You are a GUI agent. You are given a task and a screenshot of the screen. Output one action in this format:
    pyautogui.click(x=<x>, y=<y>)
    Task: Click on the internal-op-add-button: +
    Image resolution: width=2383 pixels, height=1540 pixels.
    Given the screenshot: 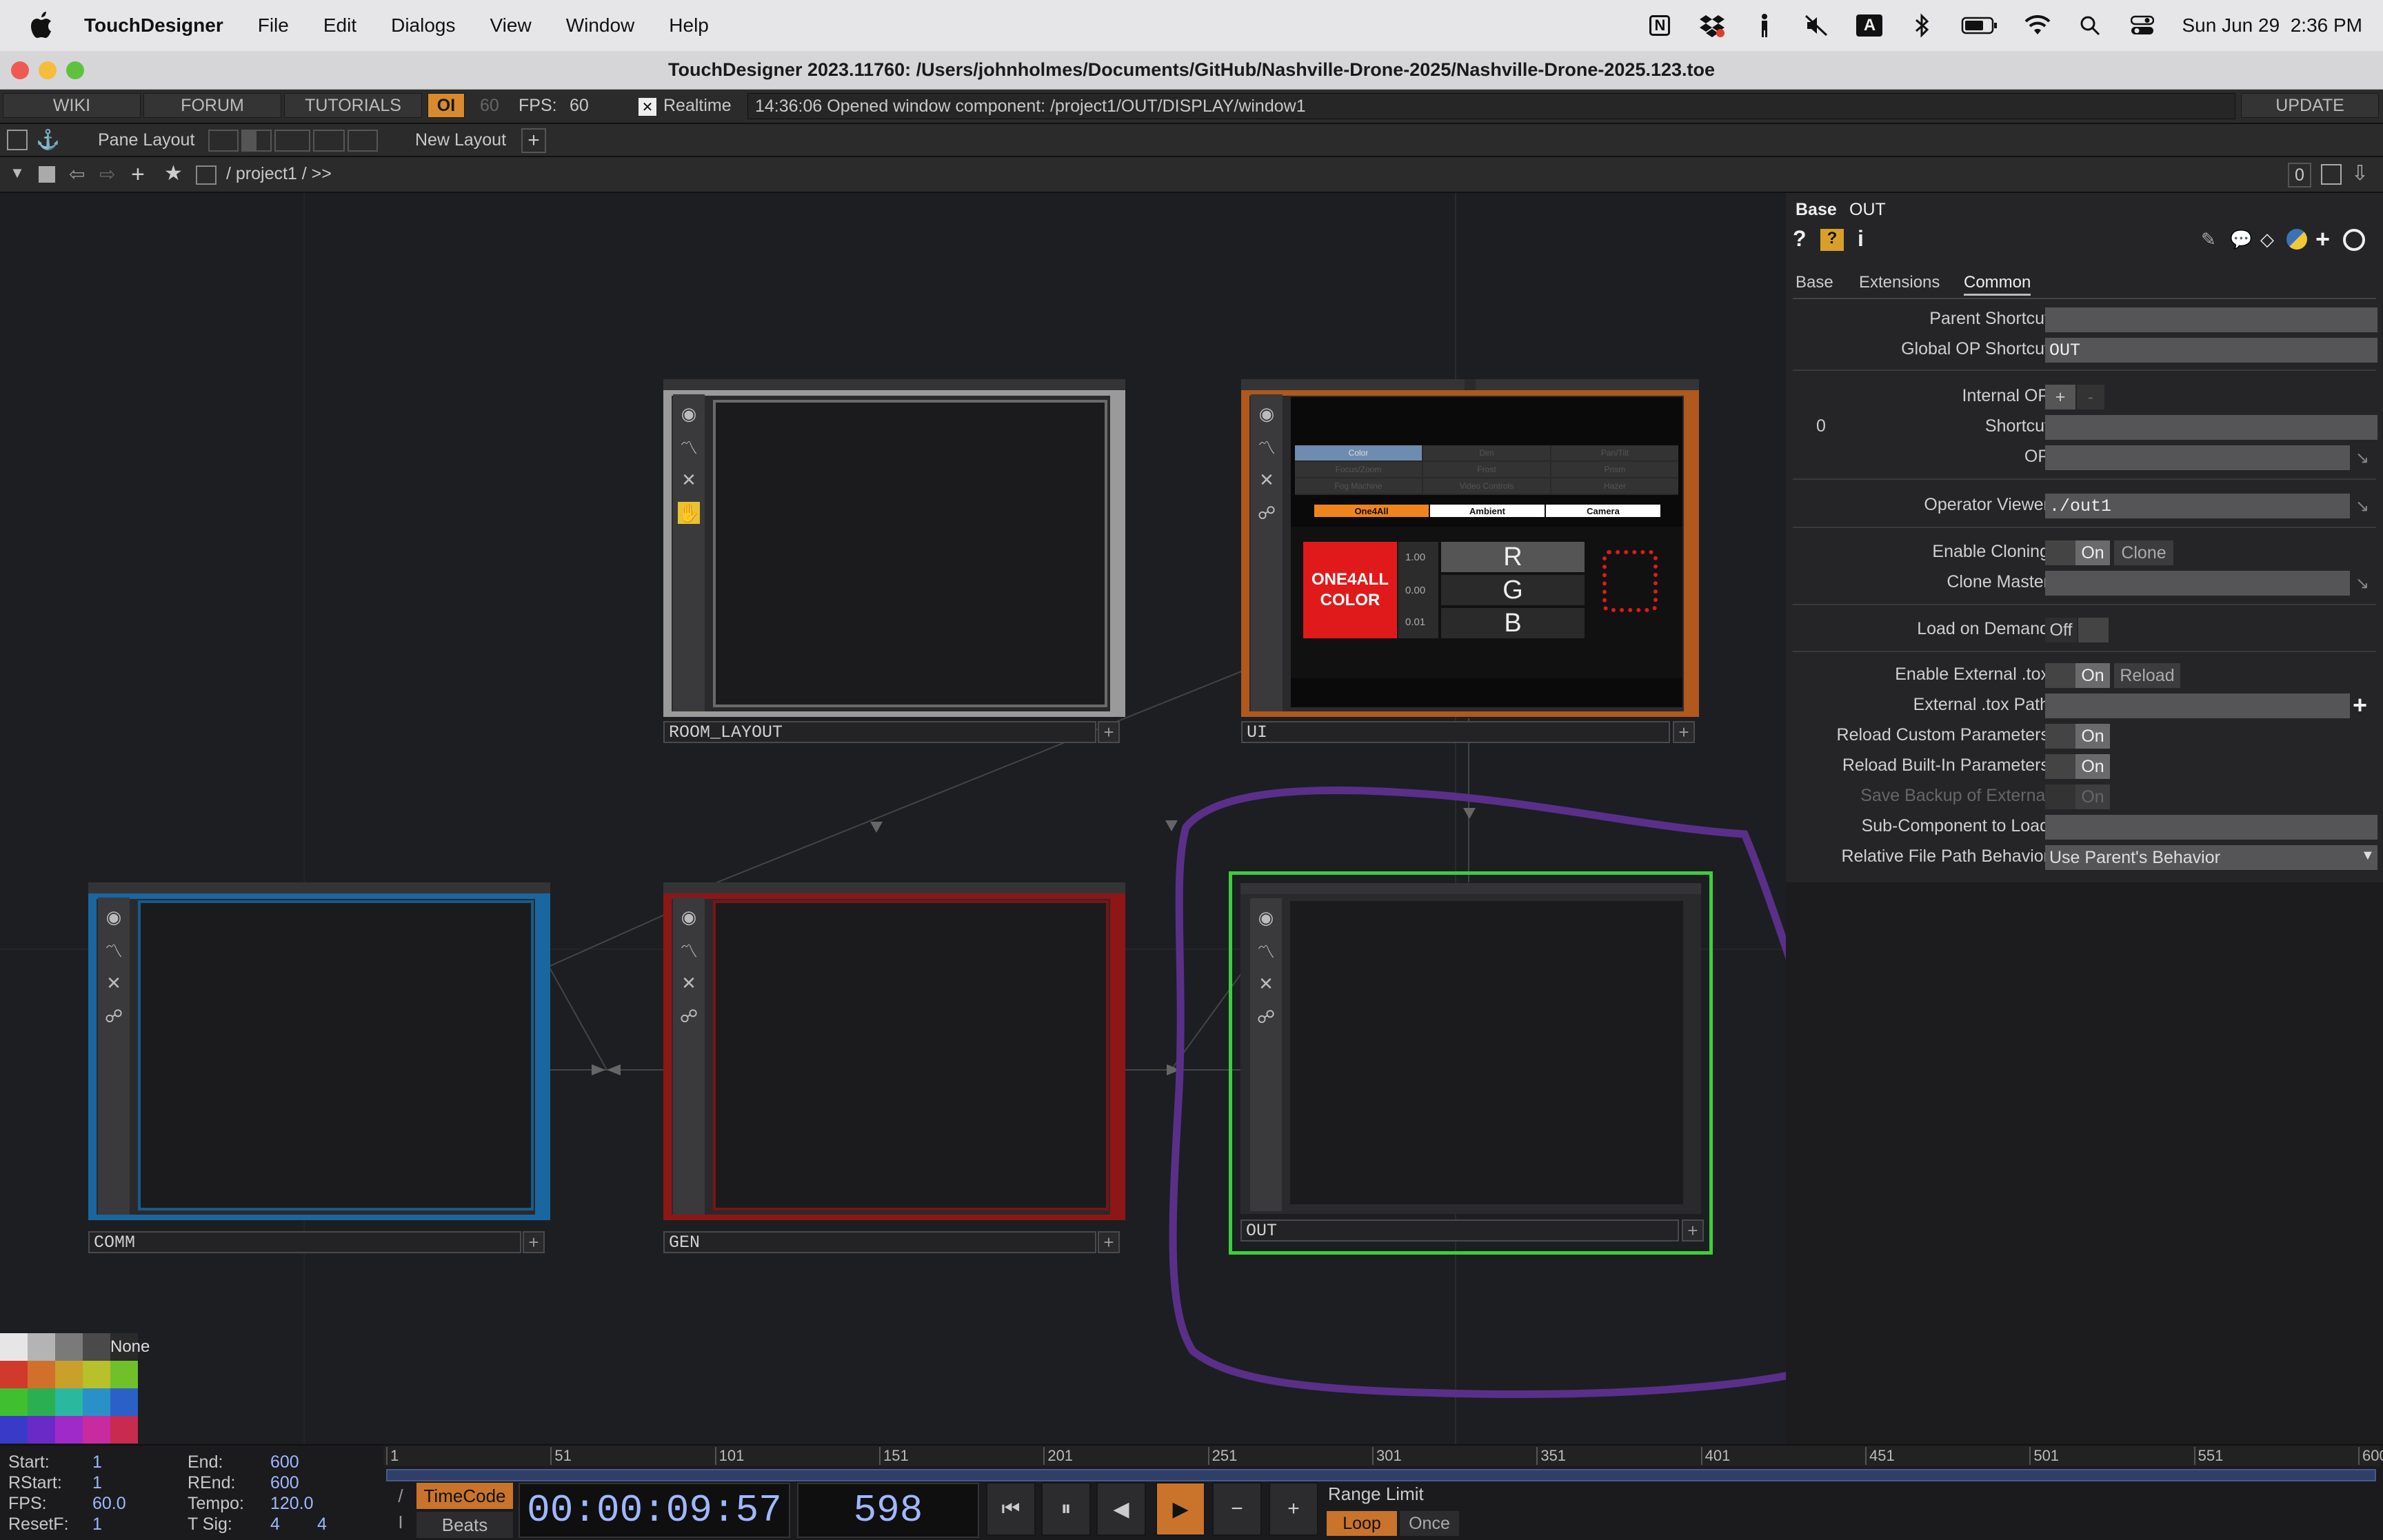 What is the action you would take?
    pyautogui.click(x=2060, y=397)
    